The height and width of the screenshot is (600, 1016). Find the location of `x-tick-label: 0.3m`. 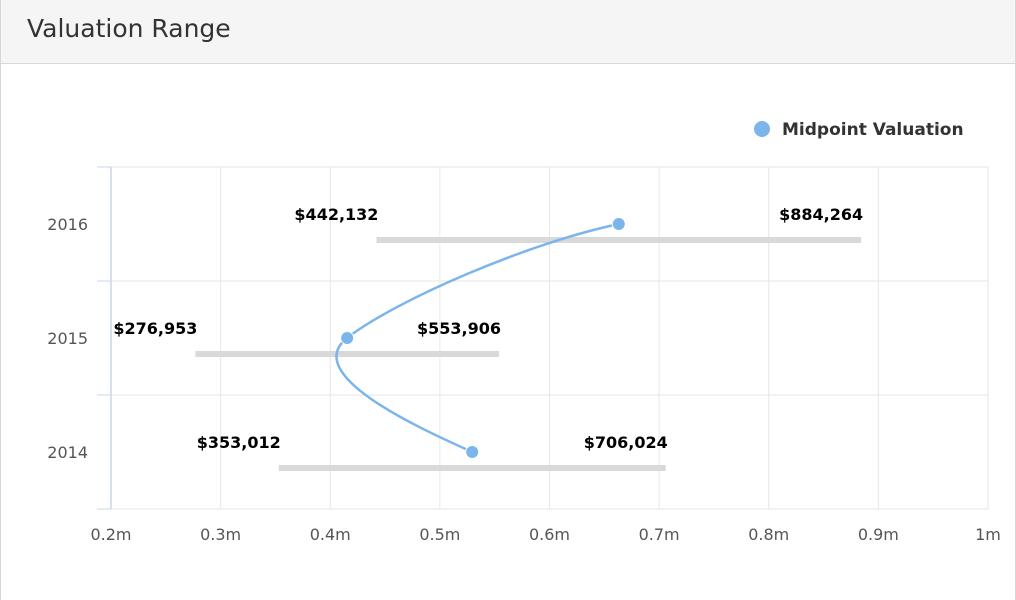

x-tick-label: 0.3m is located at coordinates (220, 534).